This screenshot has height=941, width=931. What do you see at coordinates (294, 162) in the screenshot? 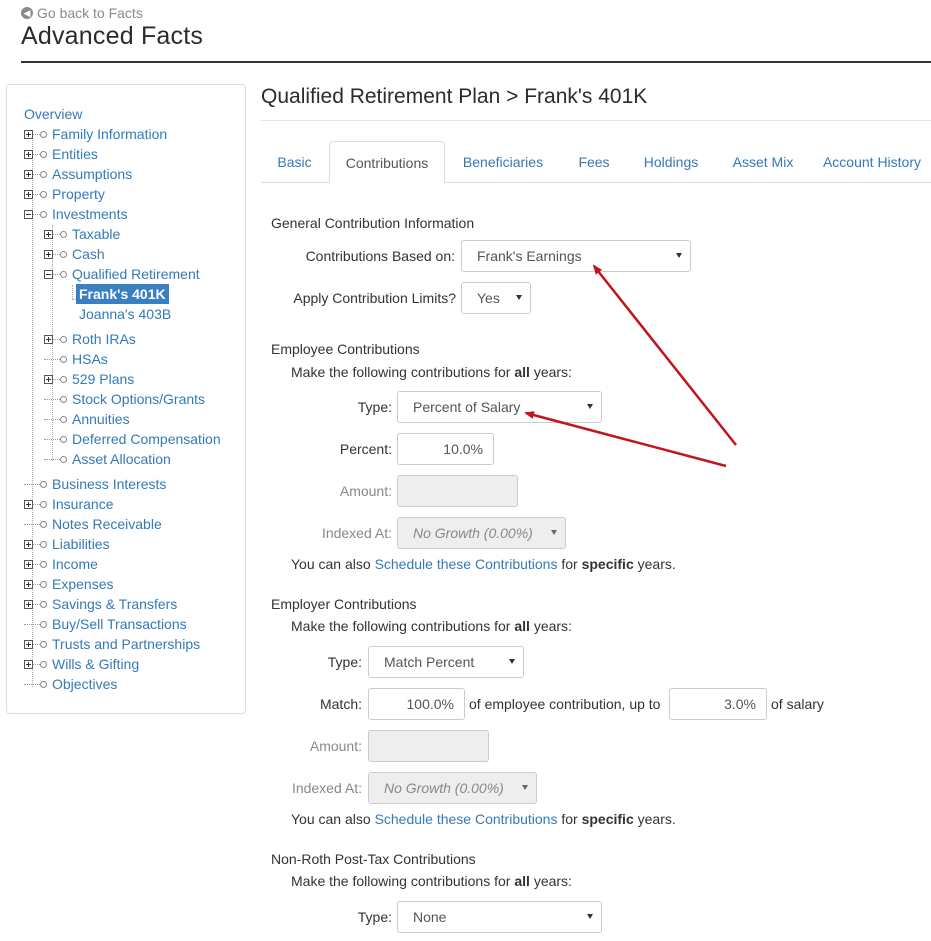
I see `tab-basic: Basic` at bounding box center [294, 162].